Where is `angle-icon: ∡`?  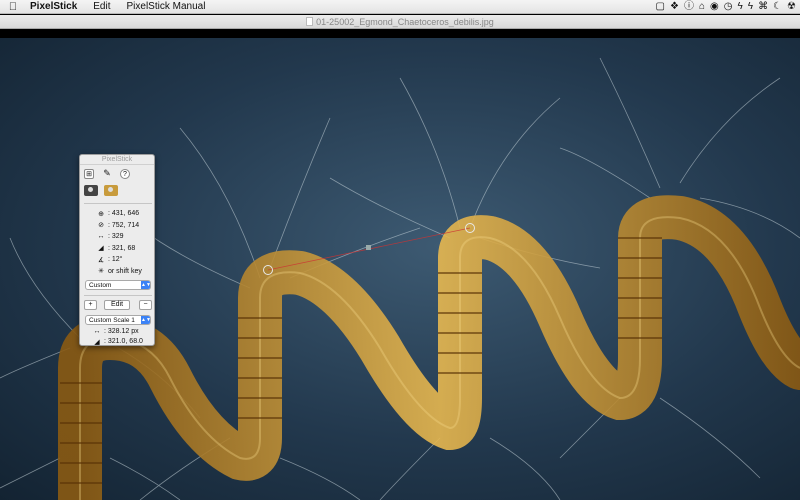
angle-icon: ∡ is located at coordinates (101, 260).